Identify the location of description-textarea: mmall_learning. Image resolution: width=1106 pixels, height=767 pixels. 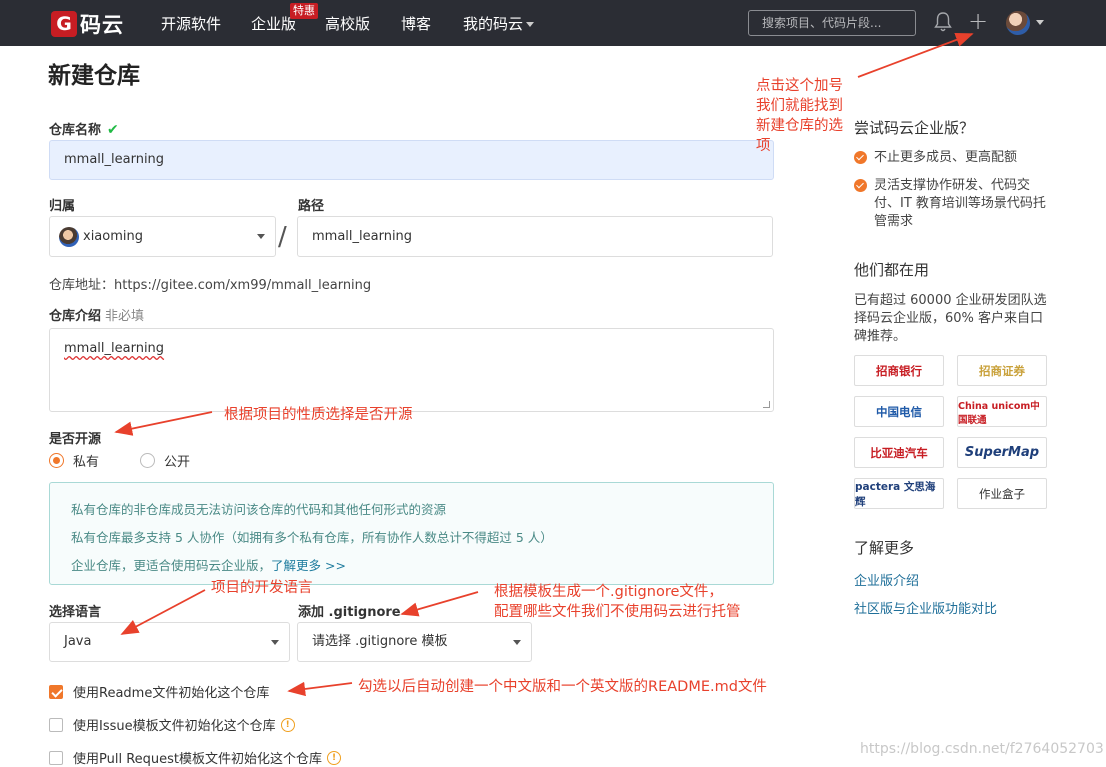
(411, 370).